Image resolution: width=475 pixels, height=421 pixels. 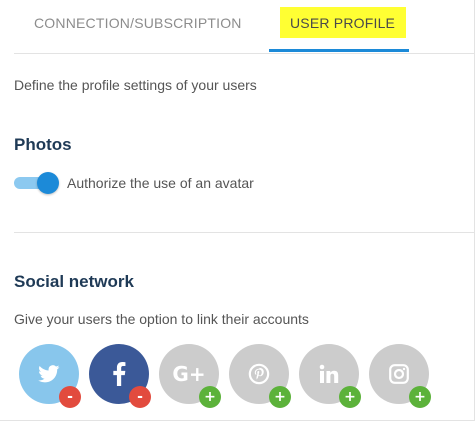 I want to click on google-plus-icon: G+, so click(x=189, y=374).